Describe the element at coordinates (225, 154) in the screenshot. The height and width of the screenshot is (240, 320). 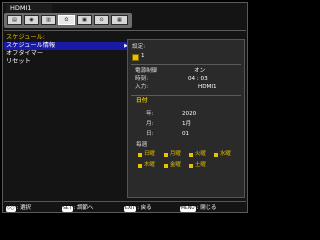
I see `wednesday-label: 水曜` at that location.